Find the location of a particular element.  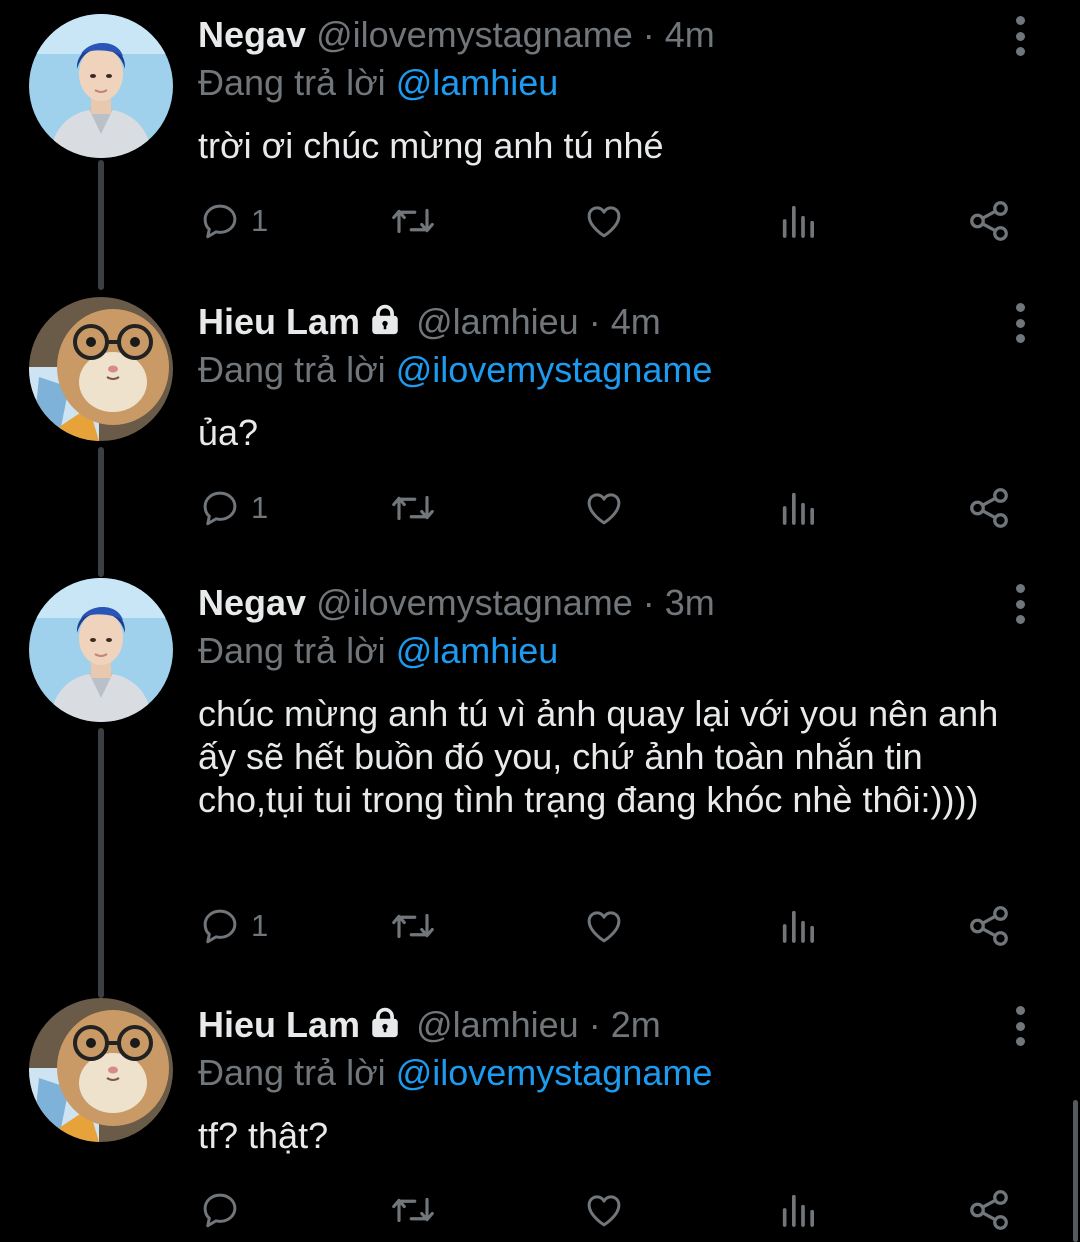

reply-button is located at coordinates (225, 1210).